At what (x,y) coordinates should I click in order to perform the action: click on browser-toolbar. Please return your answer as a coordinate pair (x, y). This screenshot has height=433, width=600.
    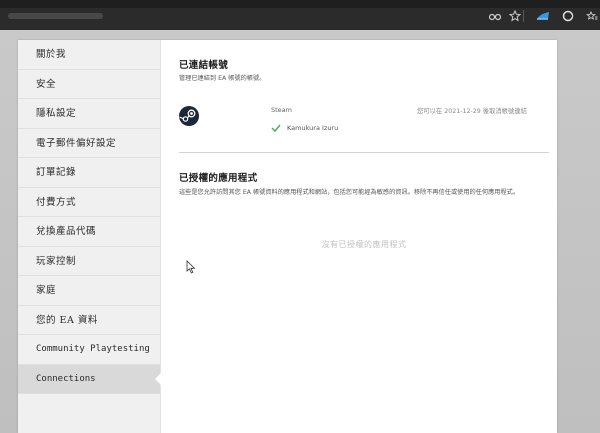
    Looking at the image, I should click on (300, 15).